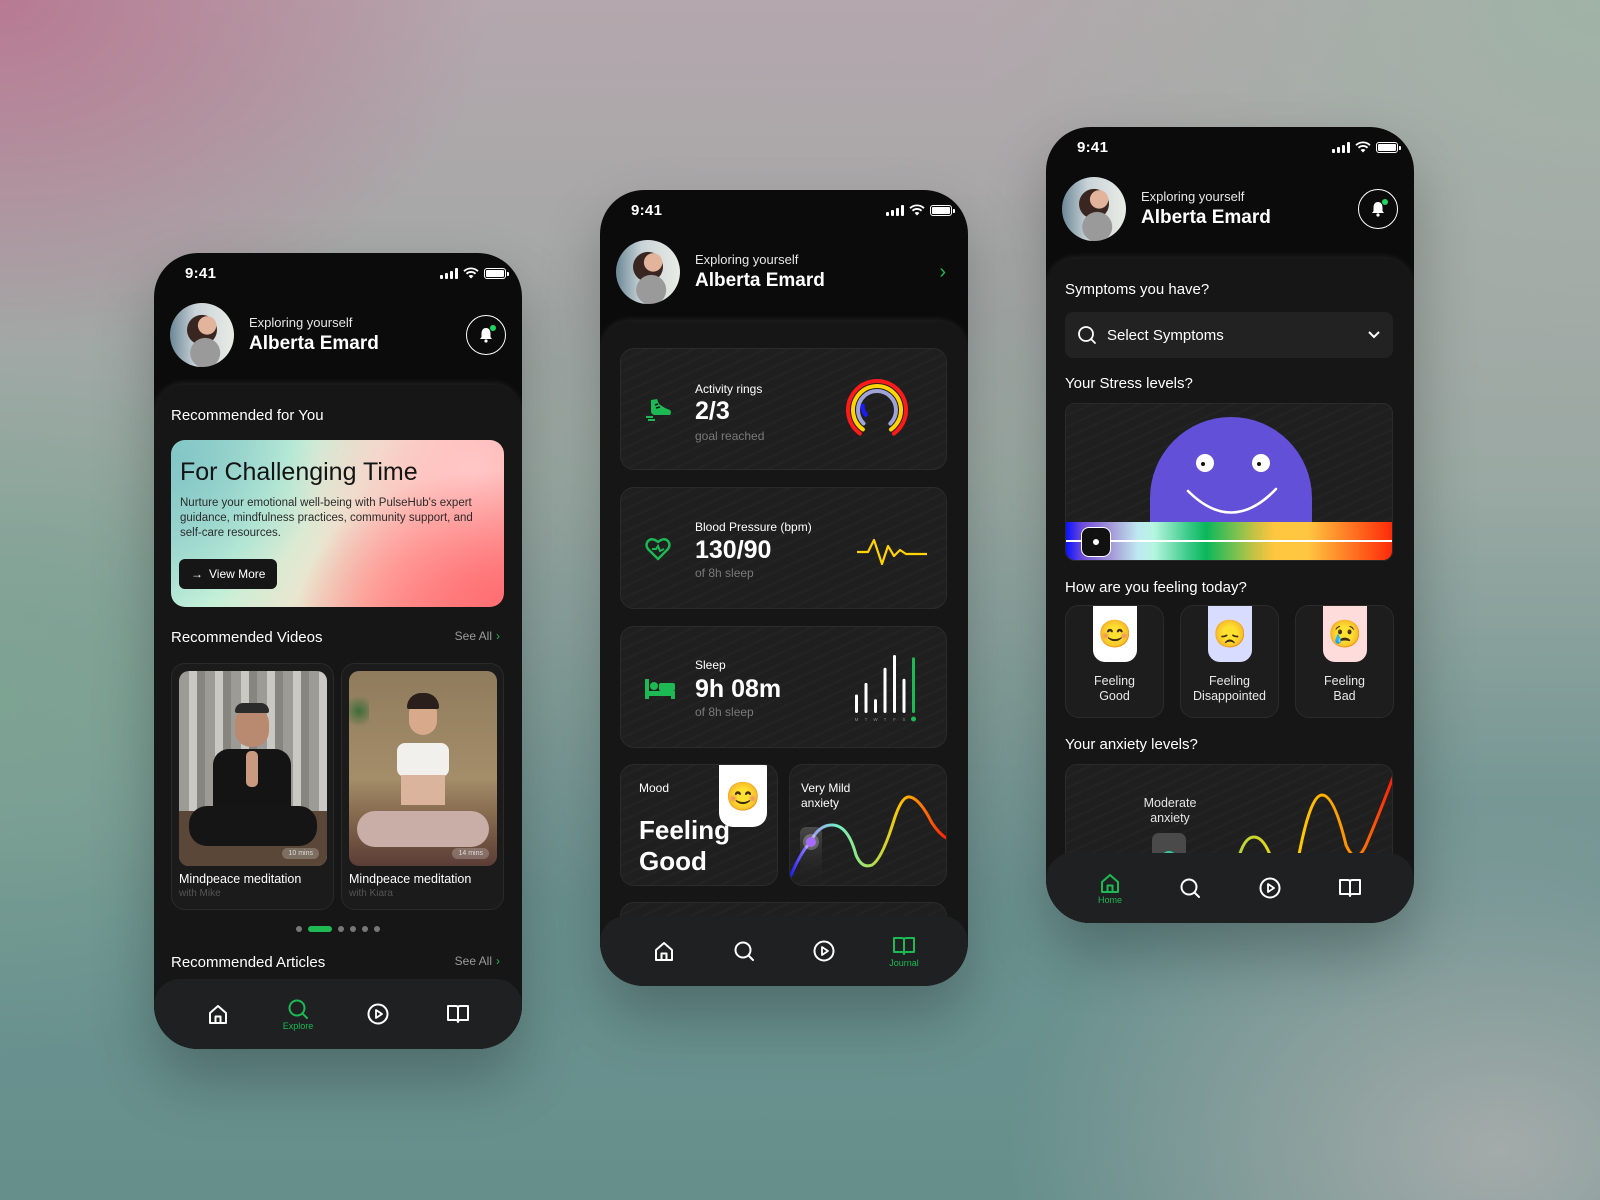  Describe the element at coordinates (320, 929) in the screenshot. I see `carousel-dot-active` at that location.